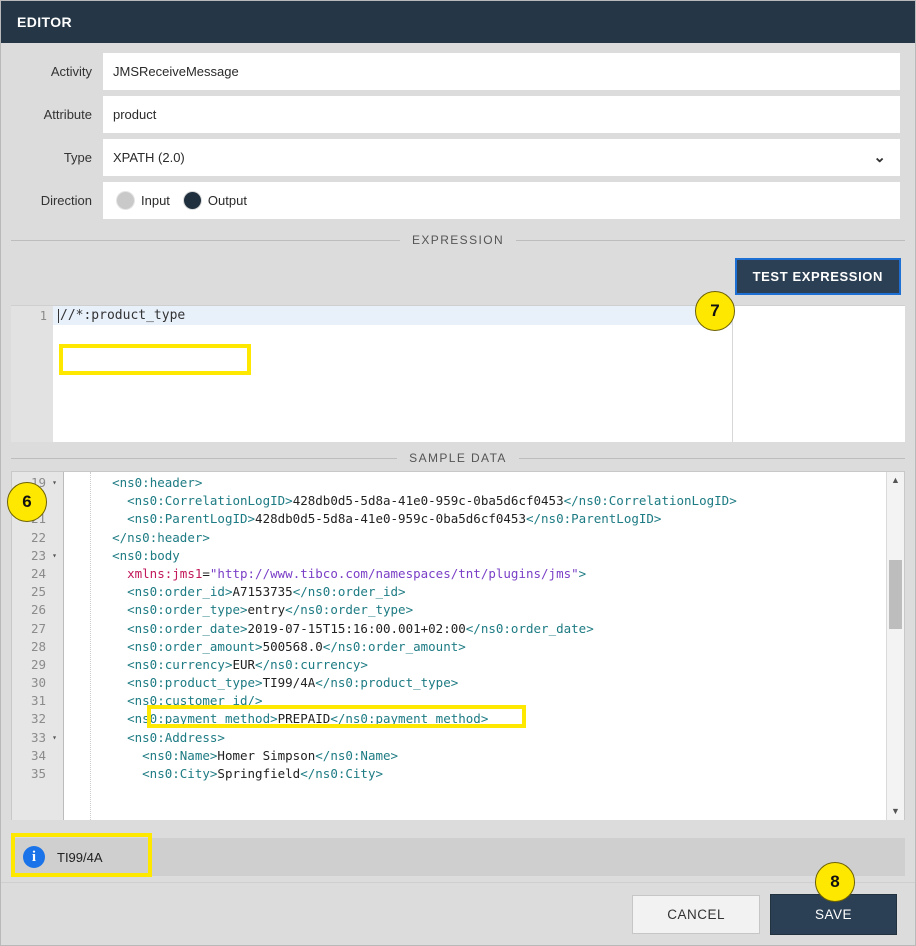 The height and width of the screenshot is (946, 916). Describe the element at coordinates (895, 480) in the screenshot. I see `scroll-up-arrow-icon: ▲` at that location.